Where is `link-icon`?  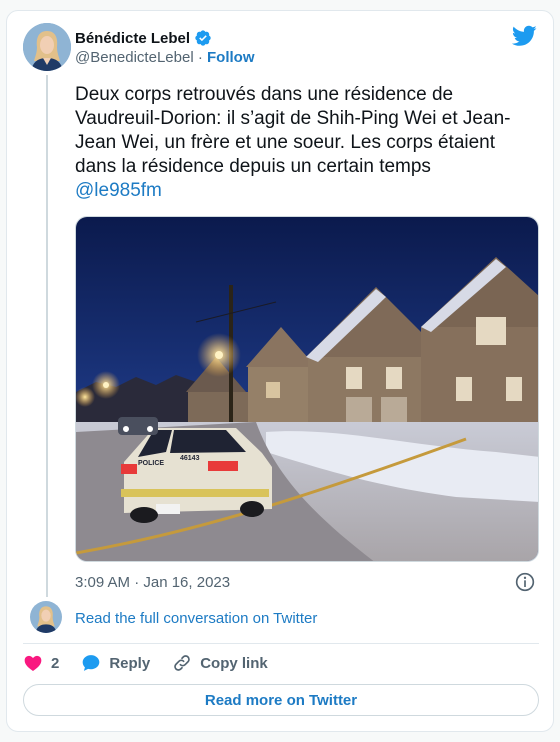 link-icon is located at coordinates (182, 663).